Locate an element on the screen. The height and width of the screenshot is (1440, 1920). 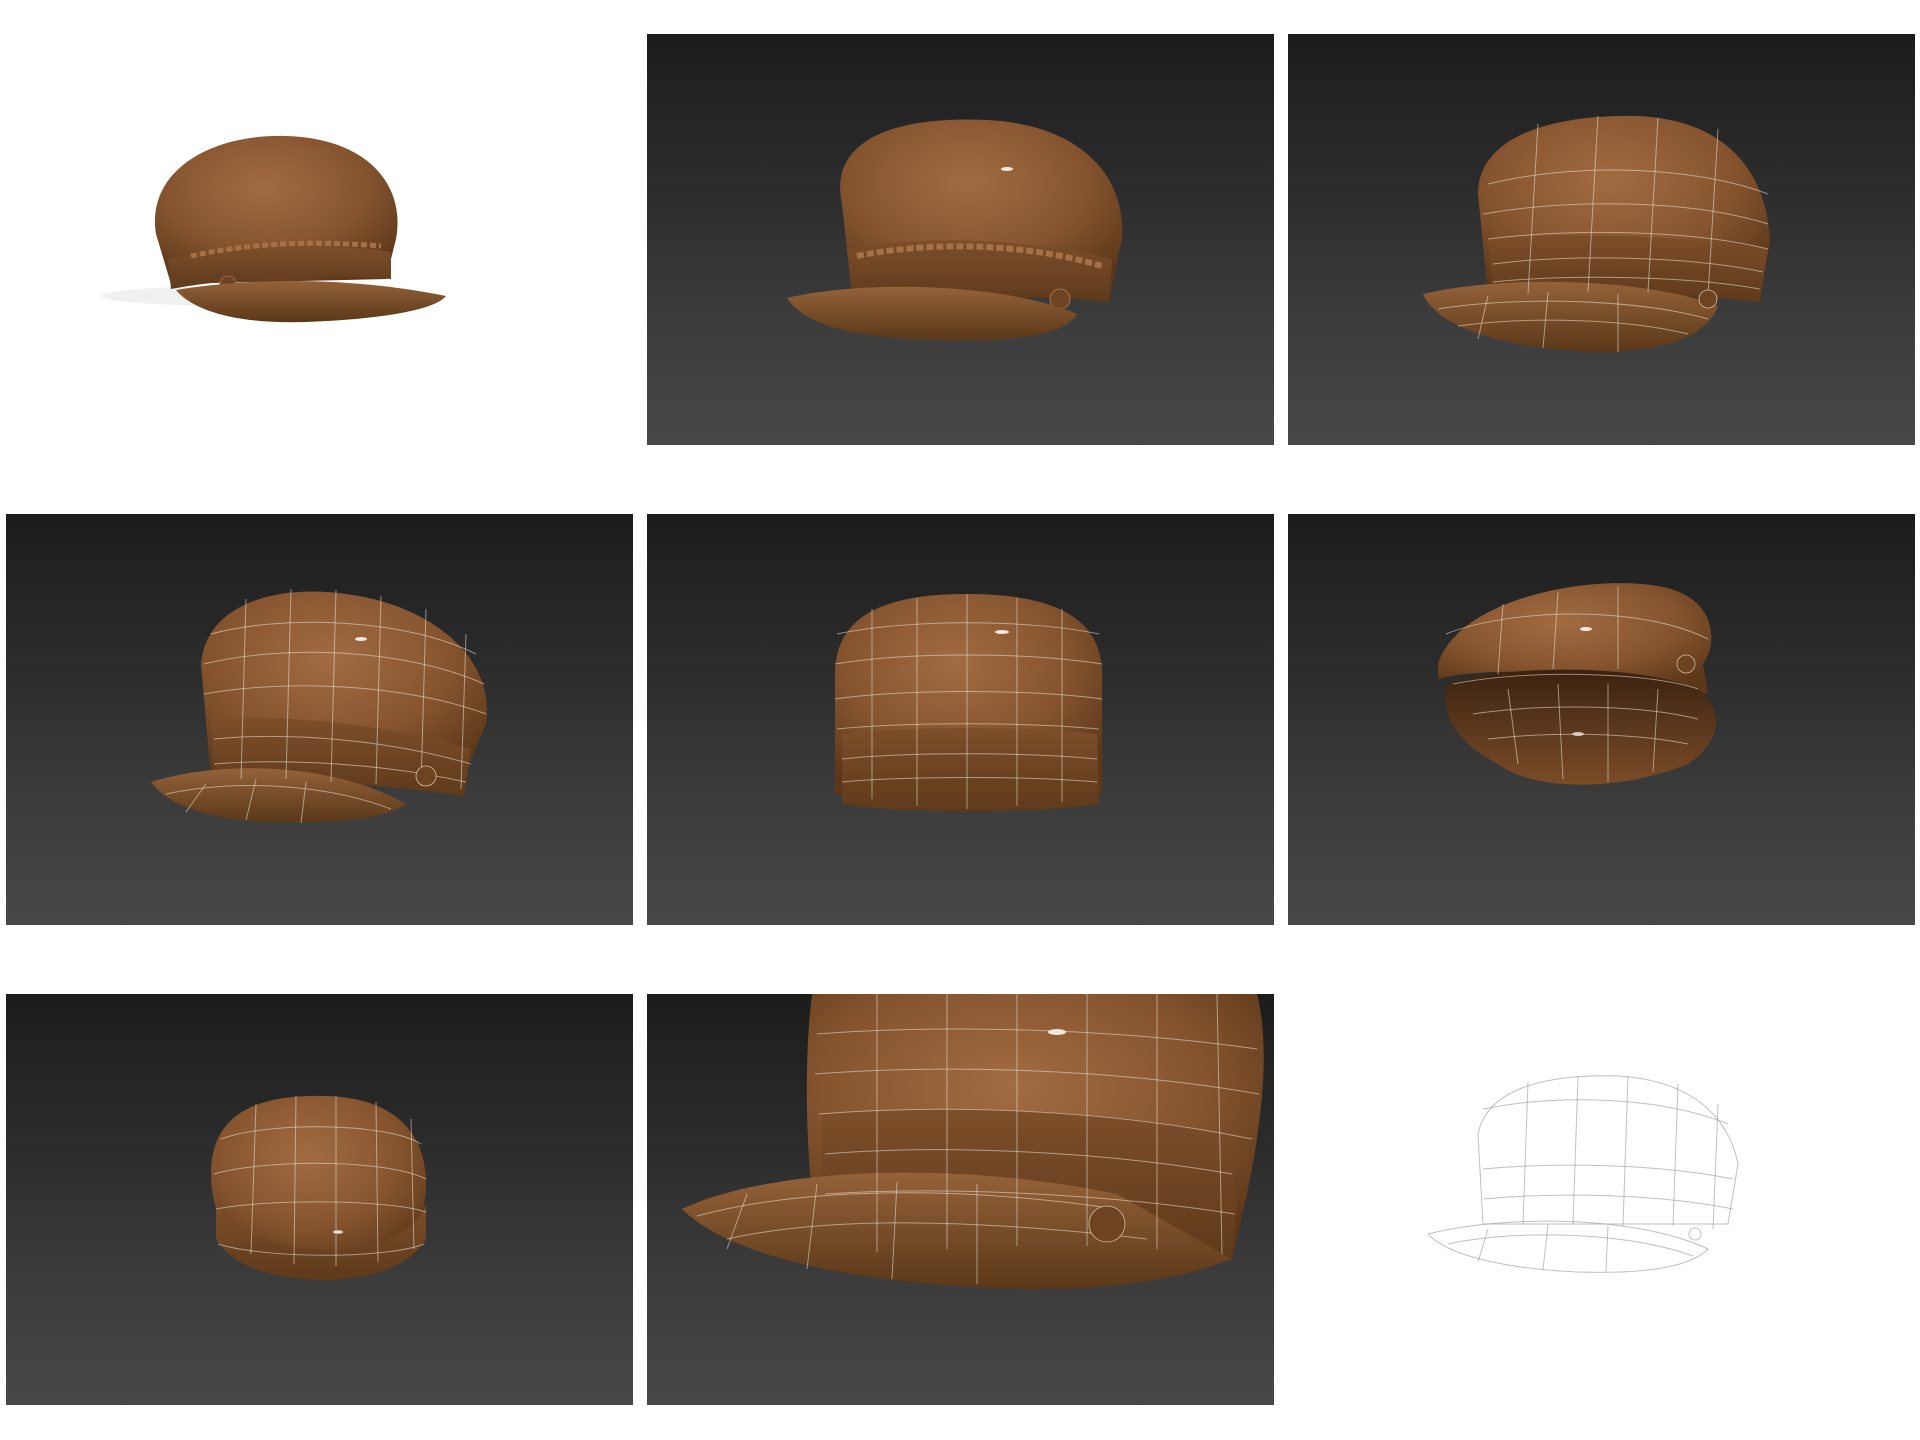
render-tile-wireframe-back is located at coordinates (960, 719).